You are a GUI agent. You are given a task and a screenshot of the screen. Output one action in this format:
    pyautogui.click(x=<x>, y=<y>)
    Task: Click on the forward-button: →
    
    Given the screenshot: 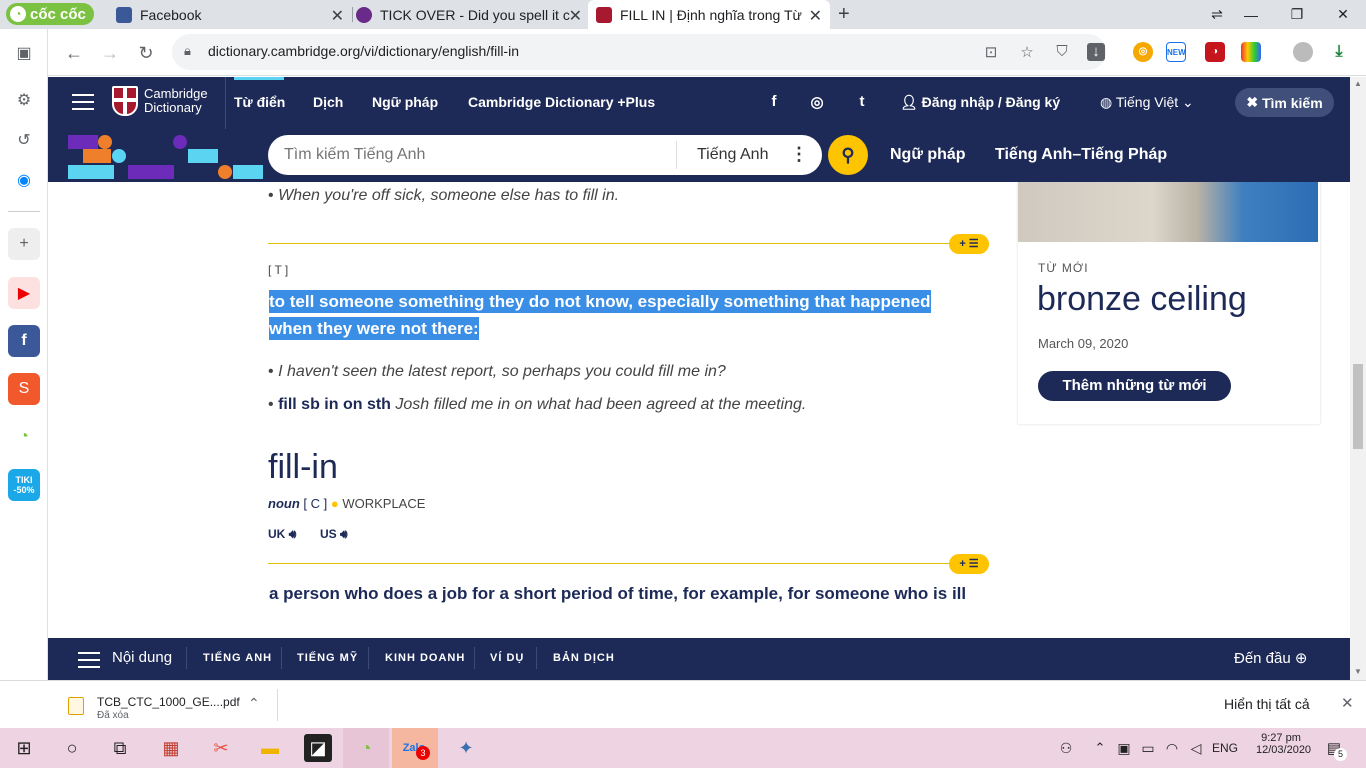 What is the action you would take?
    pyautogui.click(x=110, y=53)
    